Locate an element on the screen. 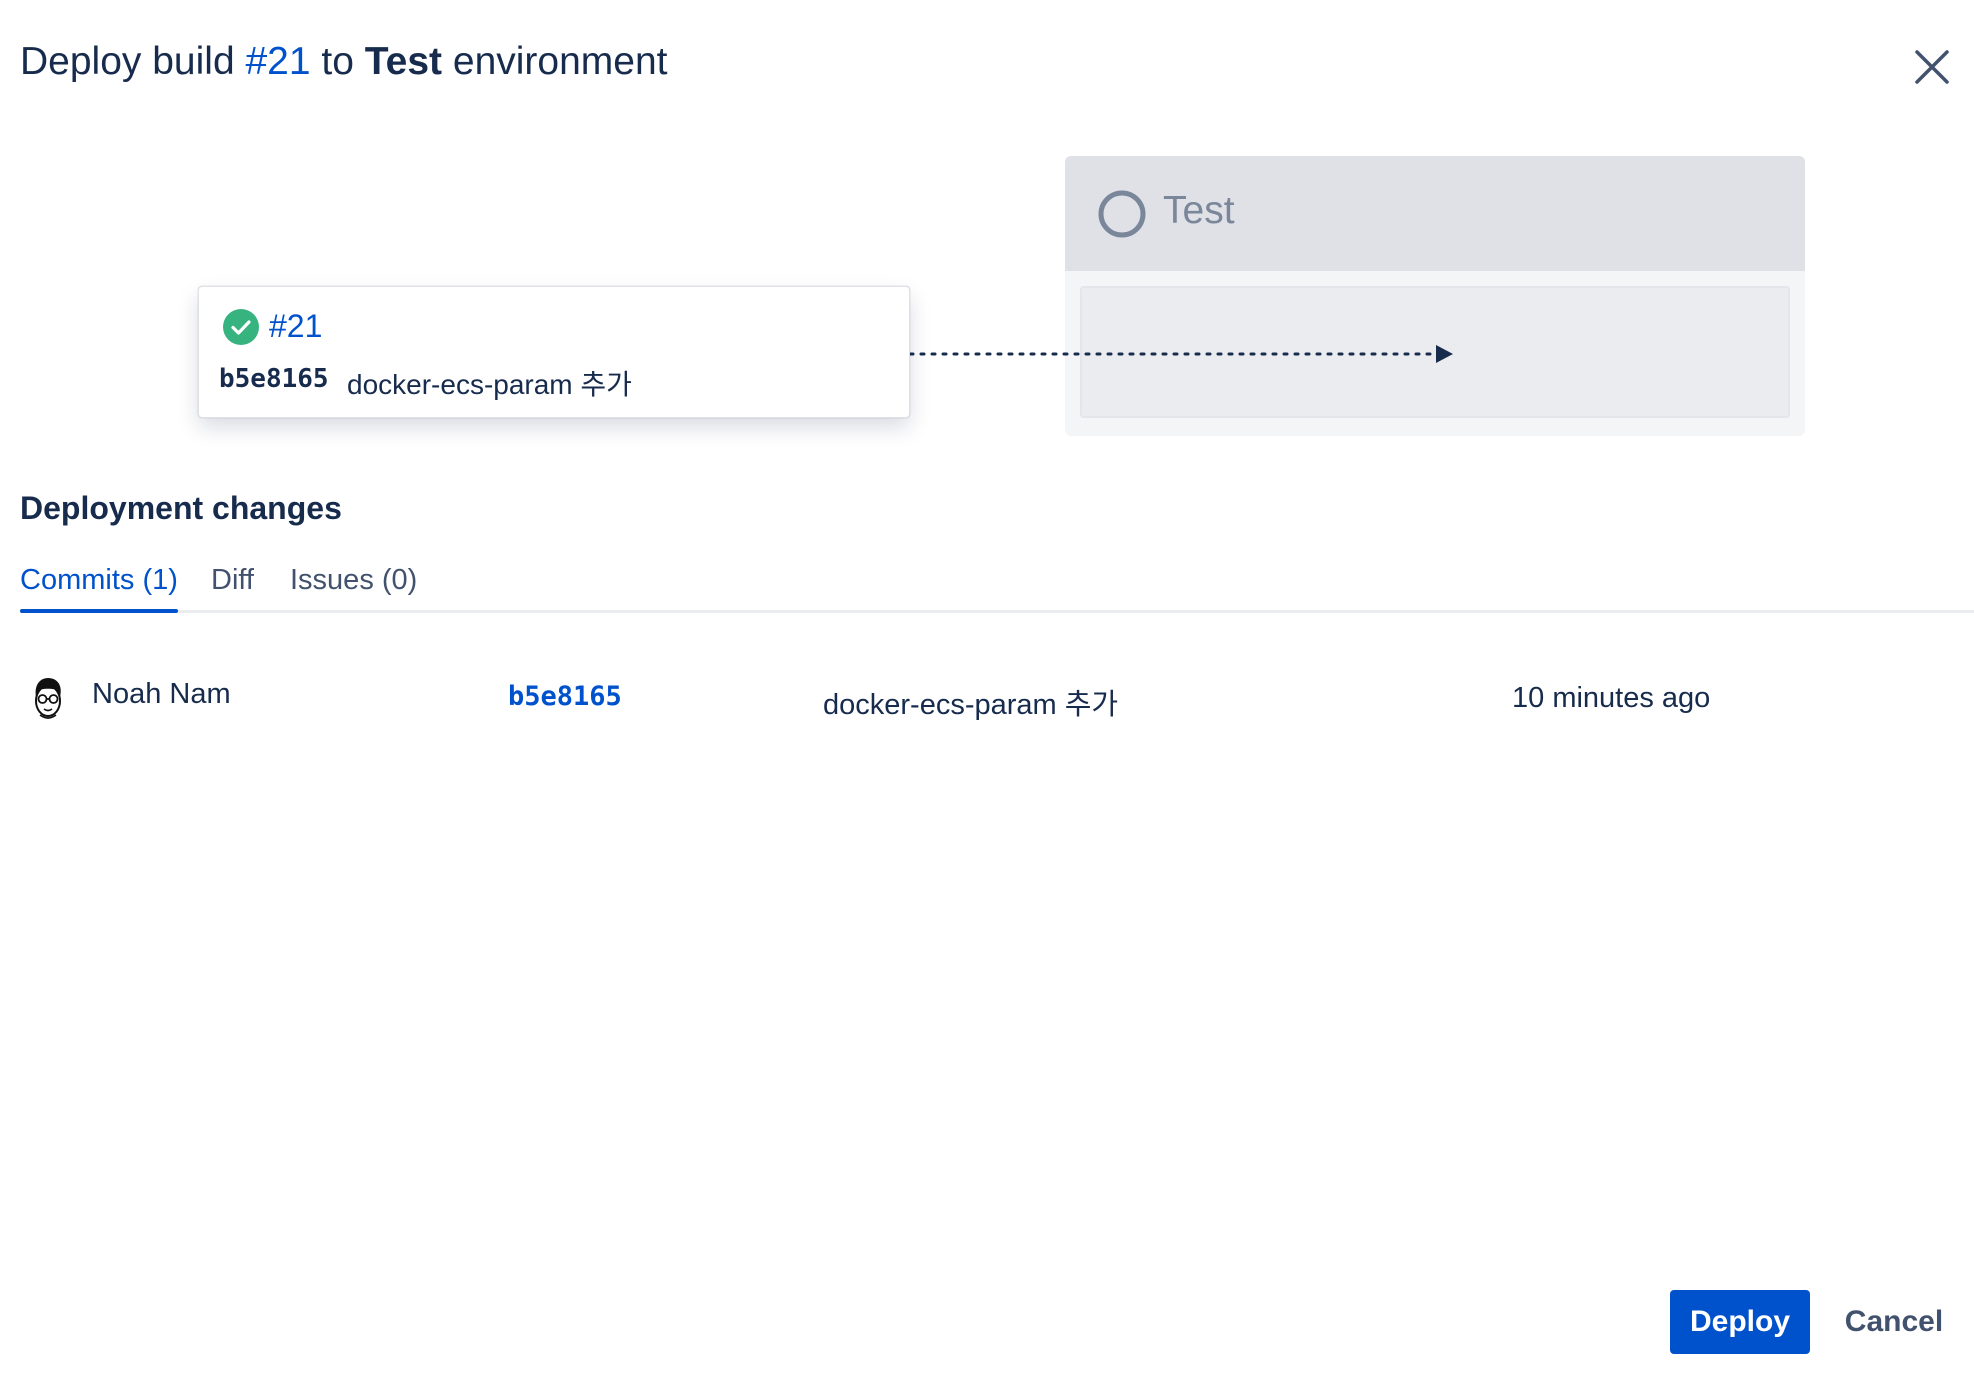 The width and height of the screenshot is (1974, 1376). check-circle-icon is located at coordinates (241, 327).